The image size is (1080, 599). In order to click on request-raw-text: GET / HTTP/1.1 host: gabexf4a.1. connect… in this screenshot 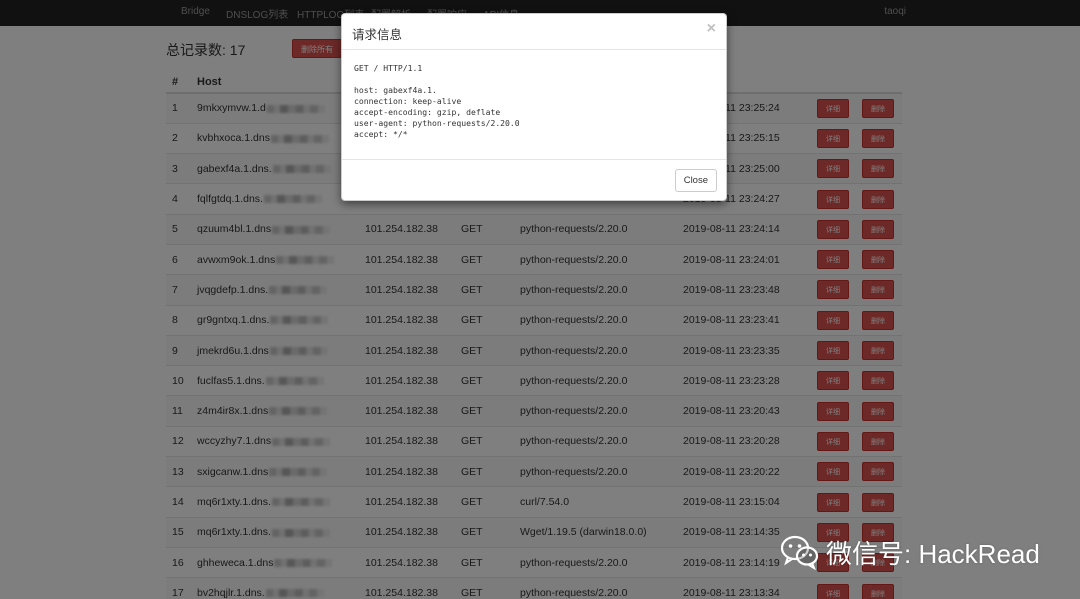, I will do `click(437, 101)`.